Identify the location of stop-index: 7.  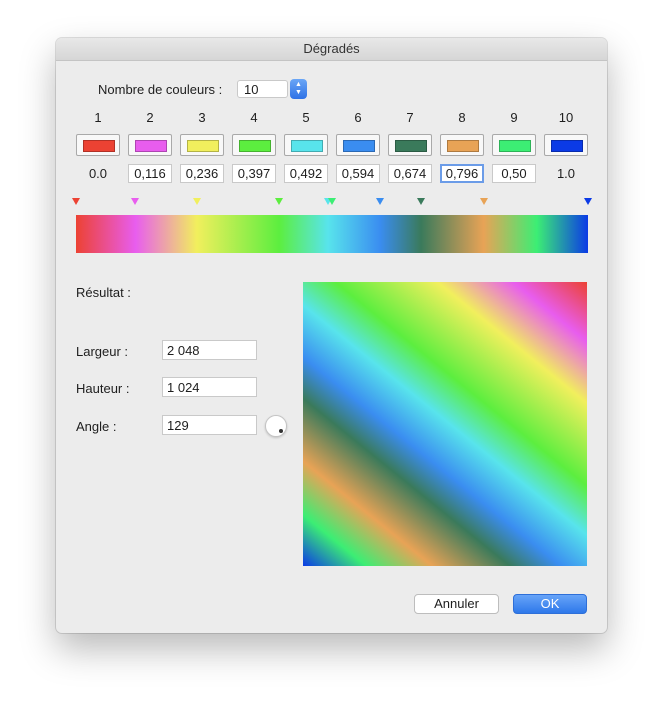
(410, 117).